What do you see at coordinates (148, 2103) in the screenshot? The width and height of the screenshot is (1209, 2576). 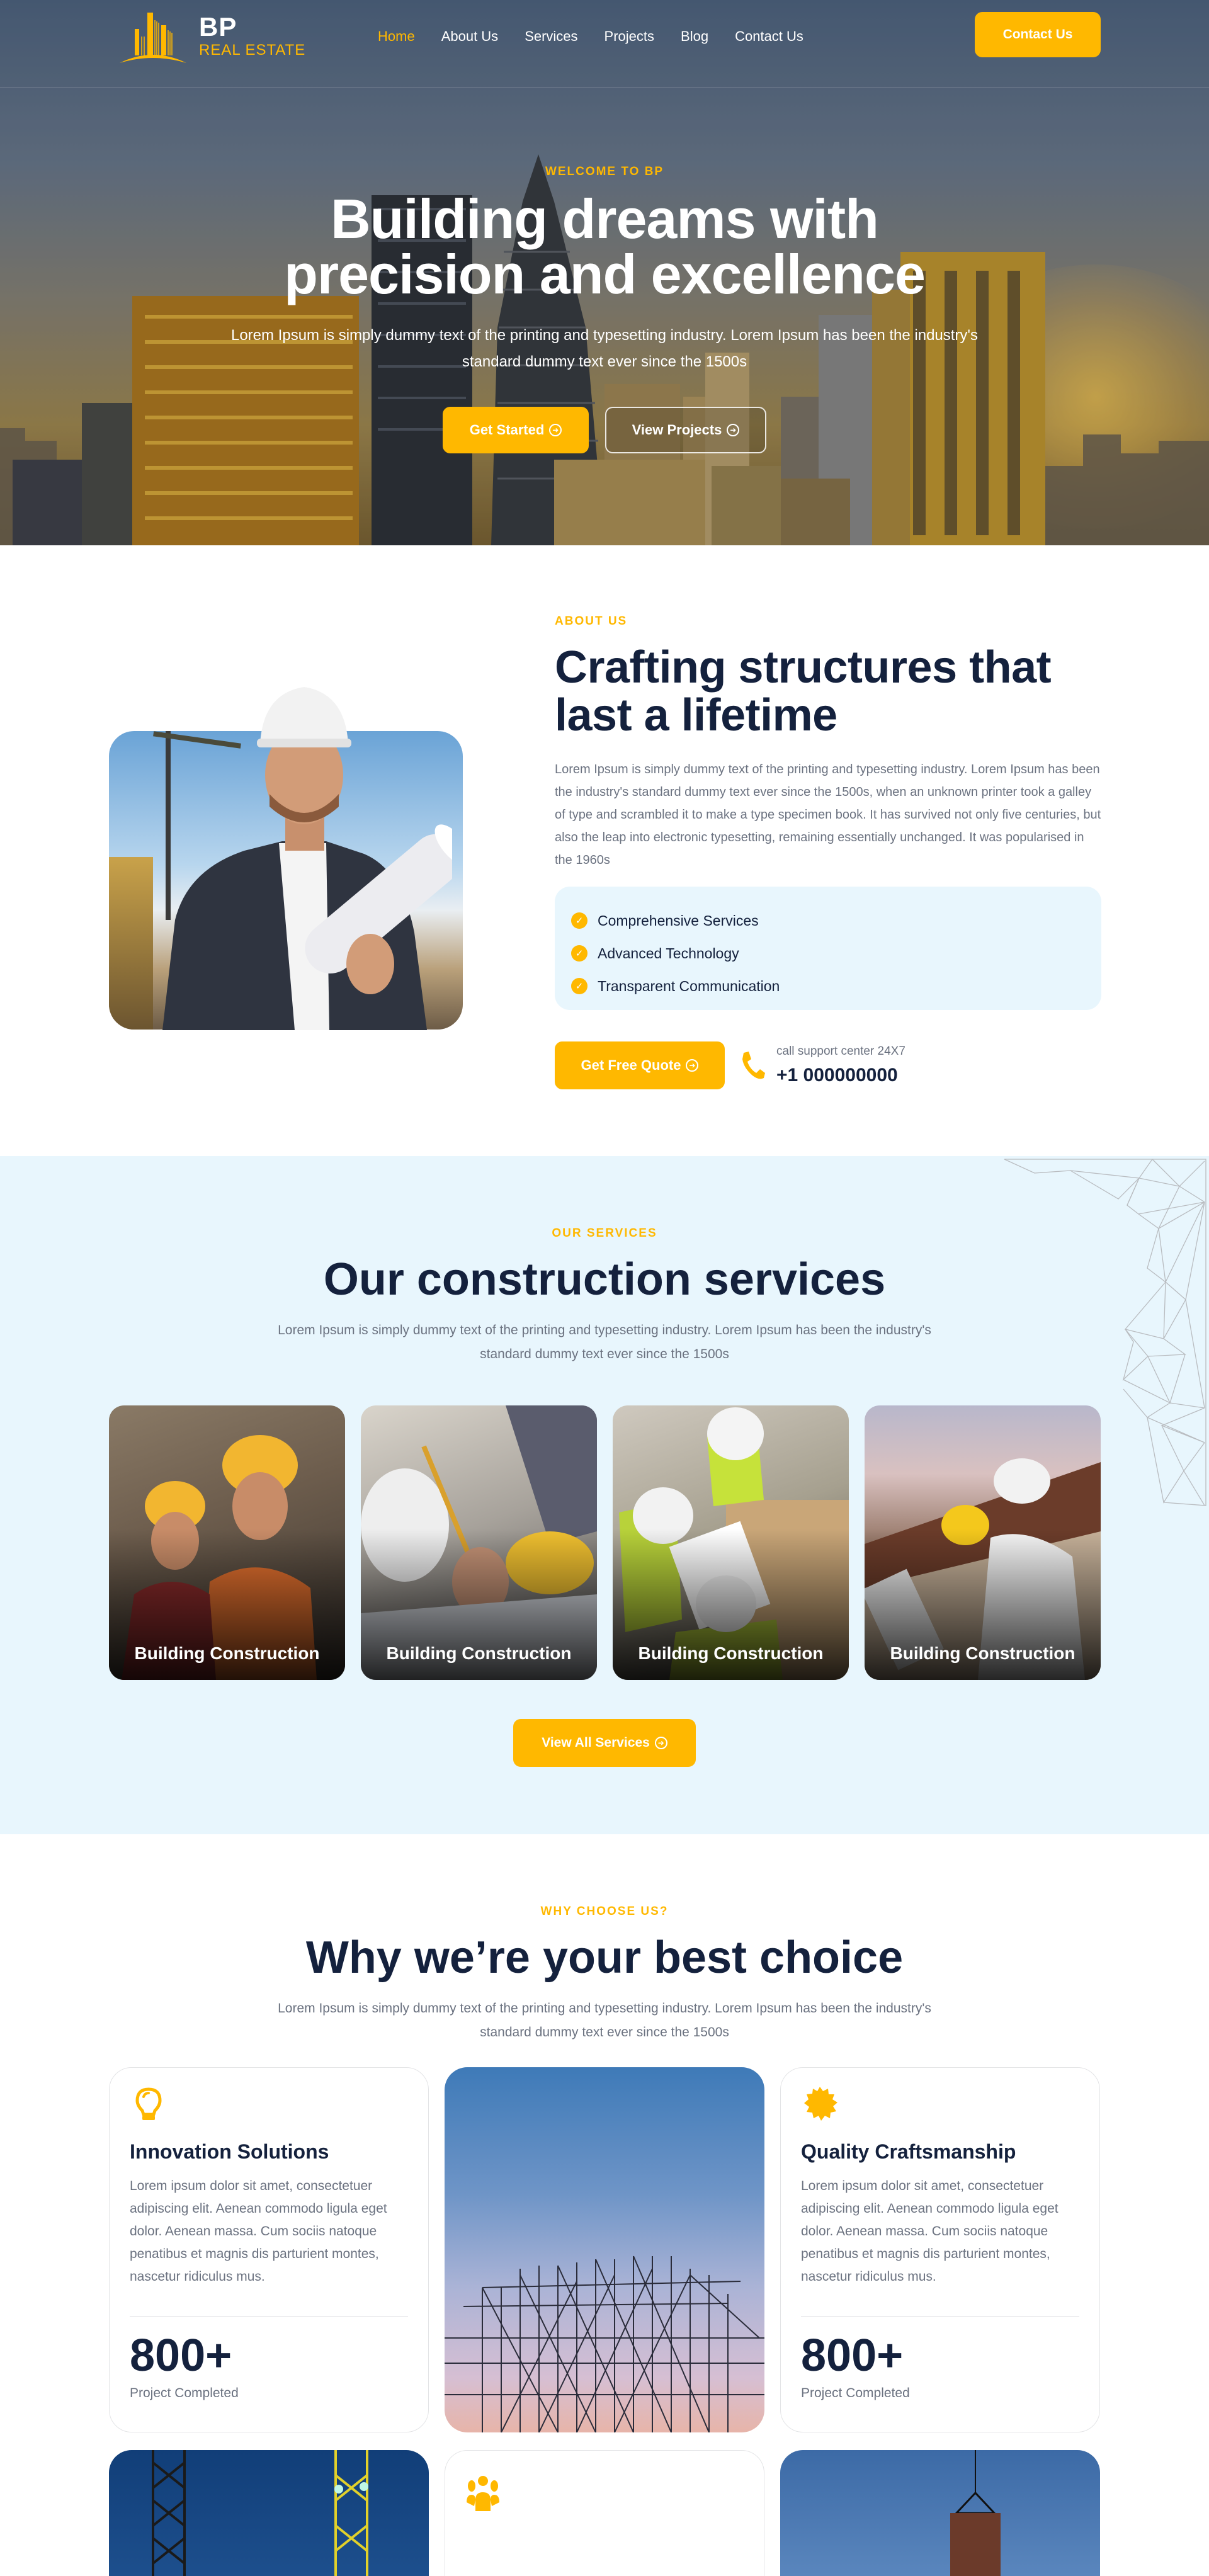 I see `lightbulb-icon` at bounding box center [148, 2103].